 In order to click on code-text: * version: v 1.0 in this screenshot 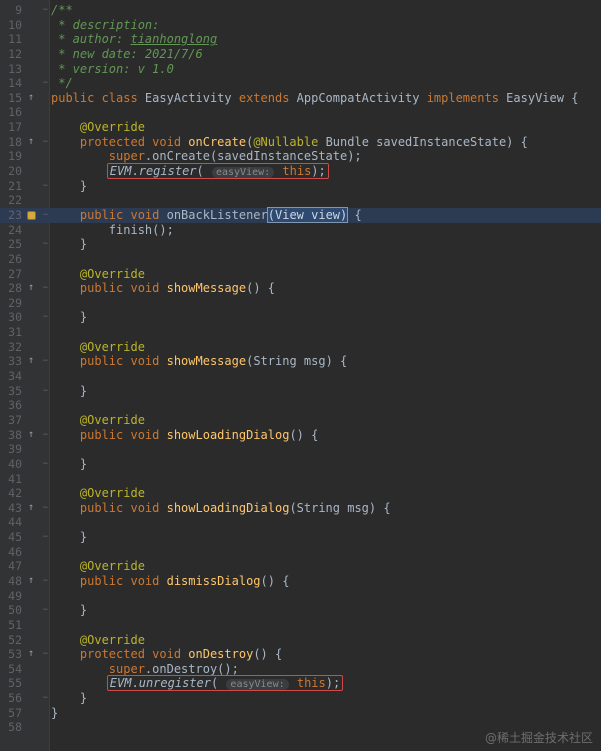, I will do `click(326, 69)`.